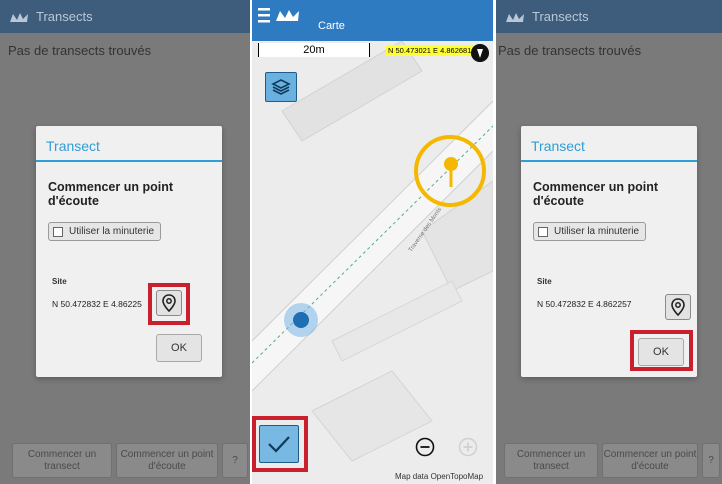  What do you see at coordinates (468, 447) in the screenshot?
I see `zoom-in-icon` at bounding box center [468, 447].